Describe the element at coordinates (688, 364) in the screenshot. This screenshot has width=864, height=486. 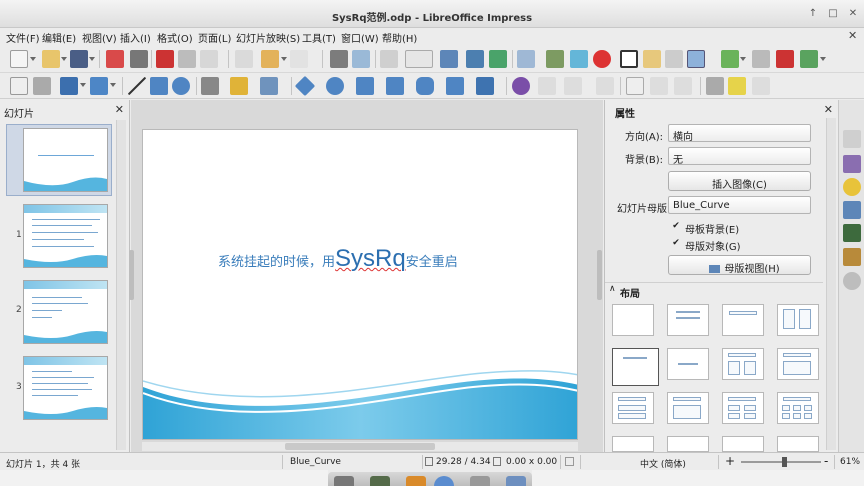
I see `layout-centered-text` at that location.